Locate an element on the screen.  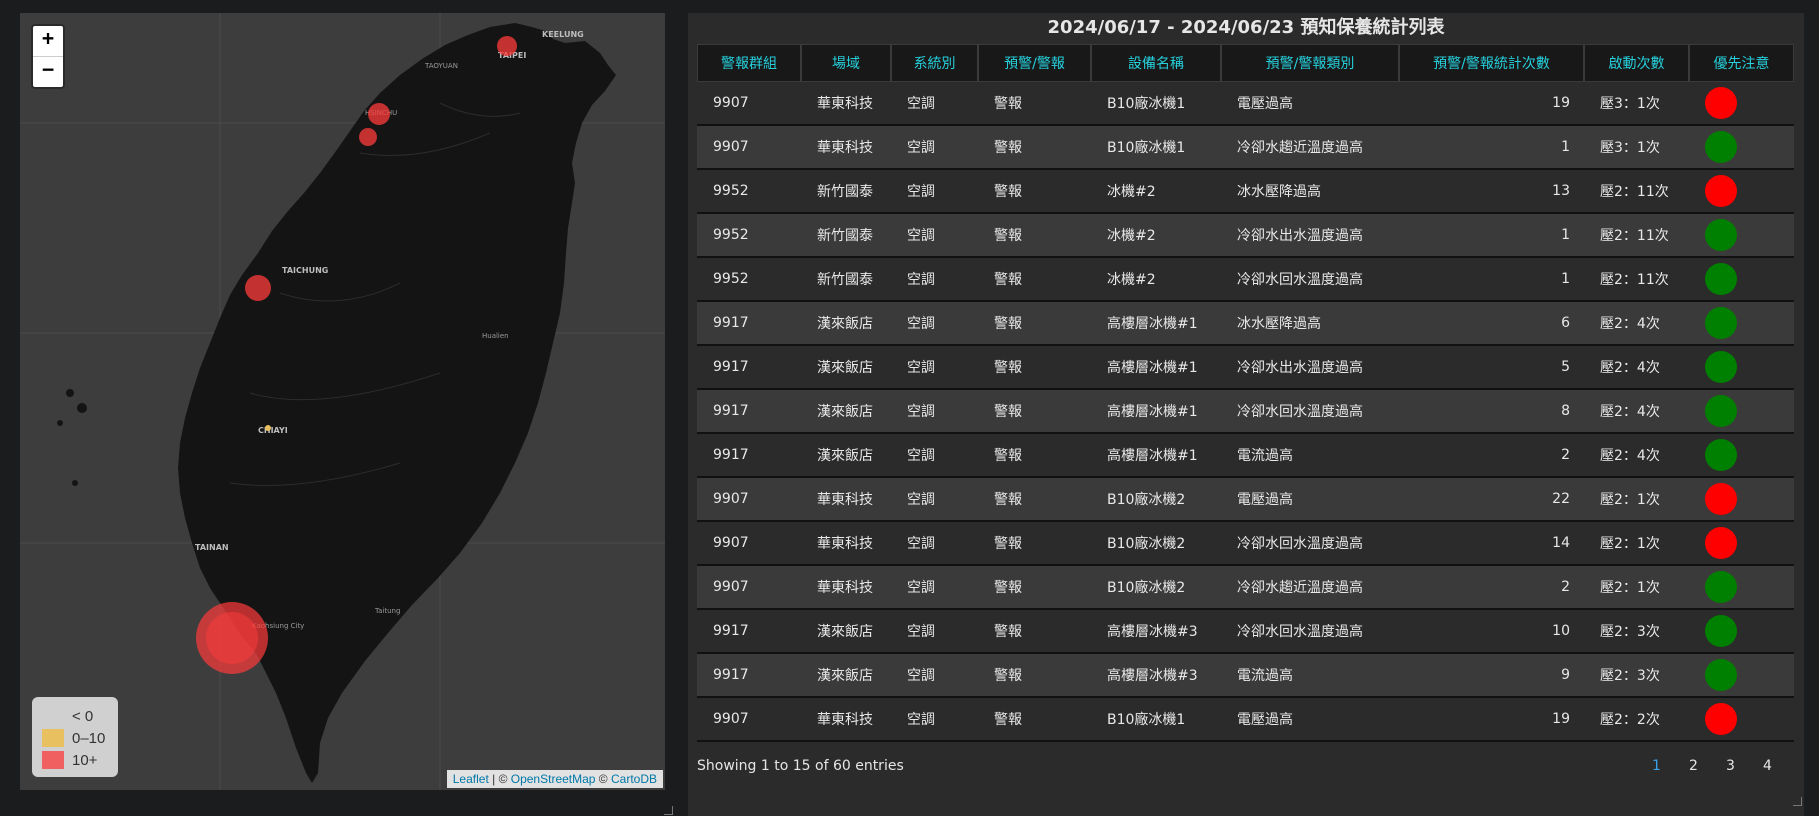
table-row: 9907 華東科技 空調 警報 B10廠冰機1 電壓過高 19 壓3：1次 is located at coordinates (1245, 104).